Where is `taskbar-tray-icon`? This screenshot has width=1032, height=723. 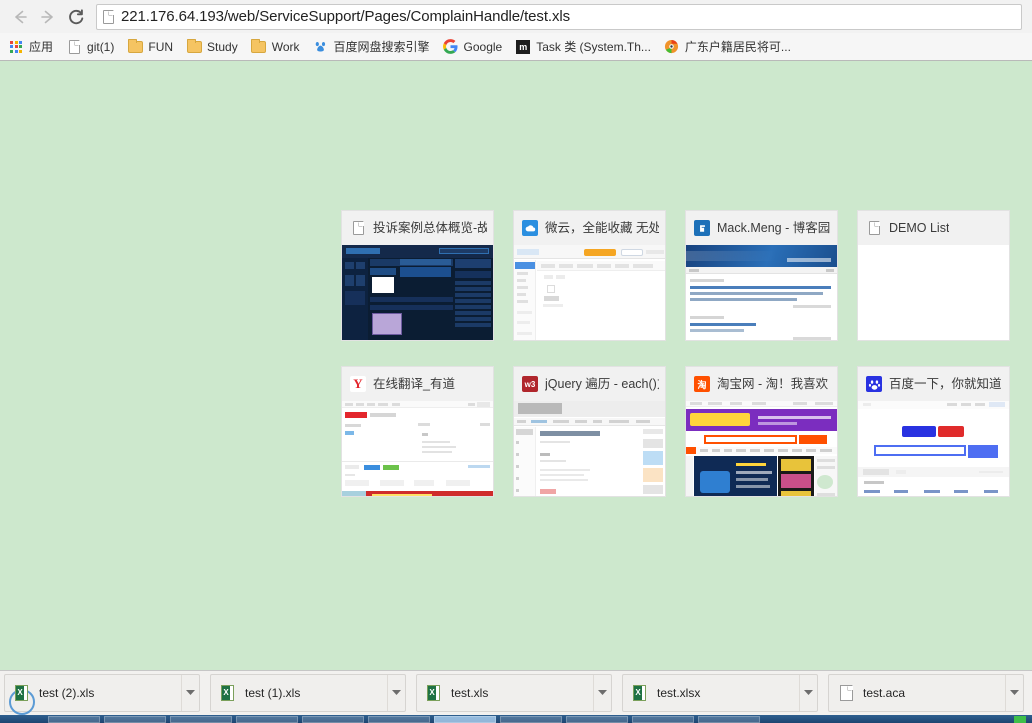
taskbar-tray-icon is located at coordinates (1020, 719).